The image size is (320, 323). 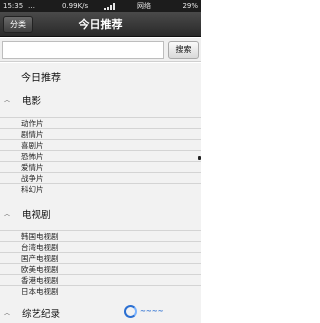 I want to click on section-movies: ︿ 电影, so click(x=100, y=102).